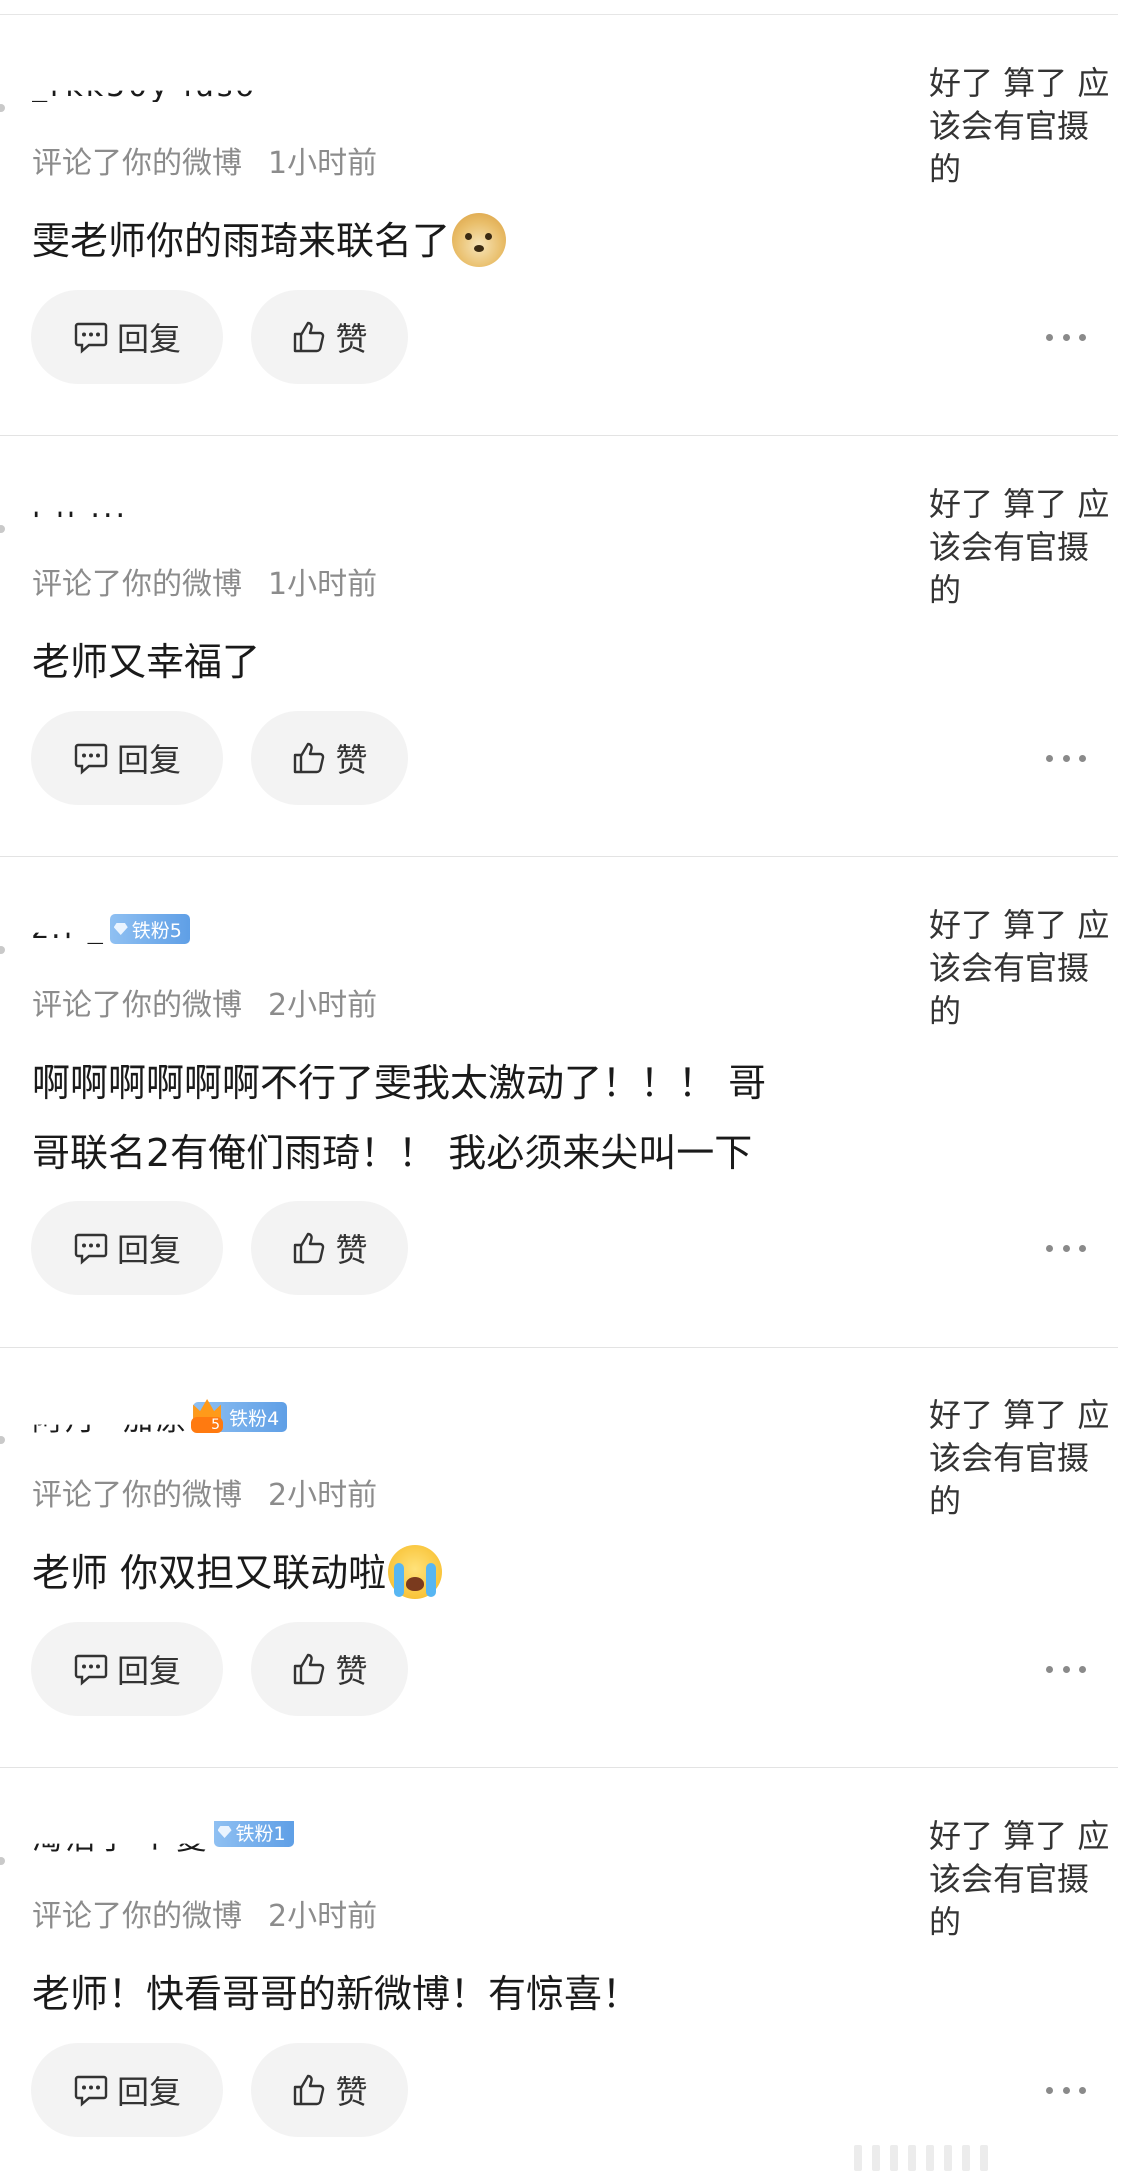 The height and width of the screenshot is (2178, 1147). I want to click on comment-text: 老师！快看哥哥的新微博！有惊喜！, so click(336, 1994).